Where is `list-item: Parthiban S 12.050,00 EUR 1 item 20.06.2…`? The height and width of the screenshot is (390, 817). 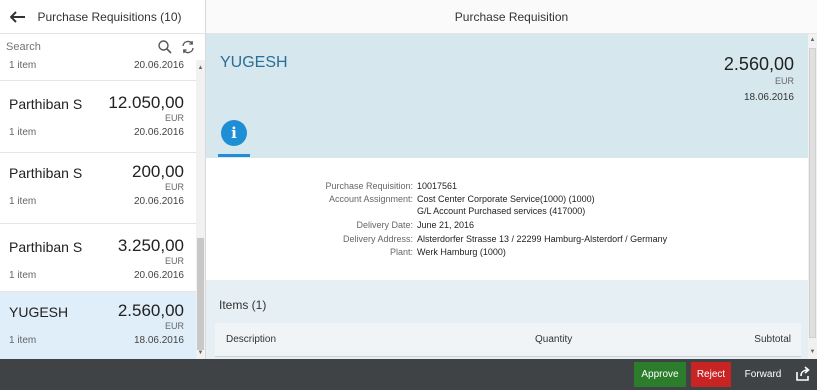
list-item: Parthiban S 12.050,00 EUR 1 item 20.06.2… is located at coordinates (98, 117).